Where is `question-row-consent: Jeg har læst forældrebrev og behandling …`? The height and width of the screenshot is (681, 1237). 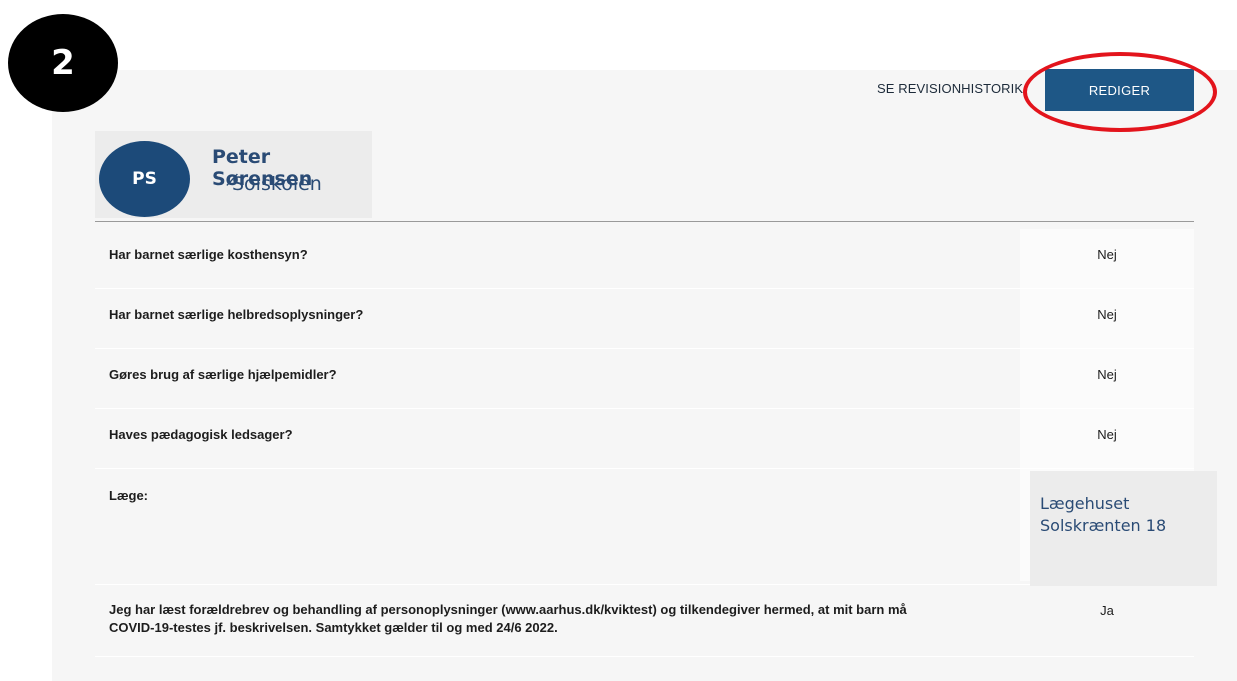 question-row-consent: Jeg har læst forældrebrev og behandling … is located at coordinates (644, 621).